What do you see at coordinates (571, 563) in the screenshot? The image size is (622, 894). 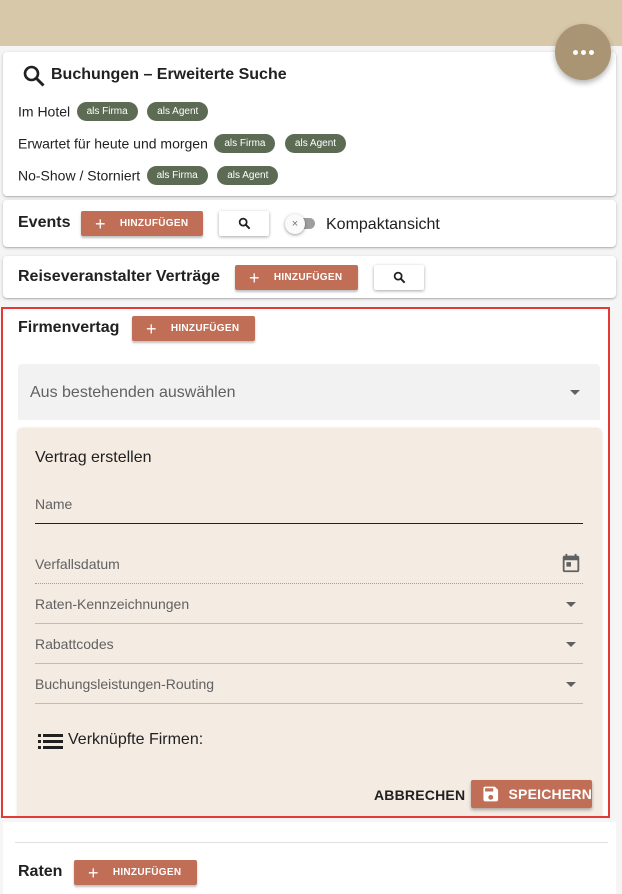 I see `calendar-icon` at bounding box center [571, 563].